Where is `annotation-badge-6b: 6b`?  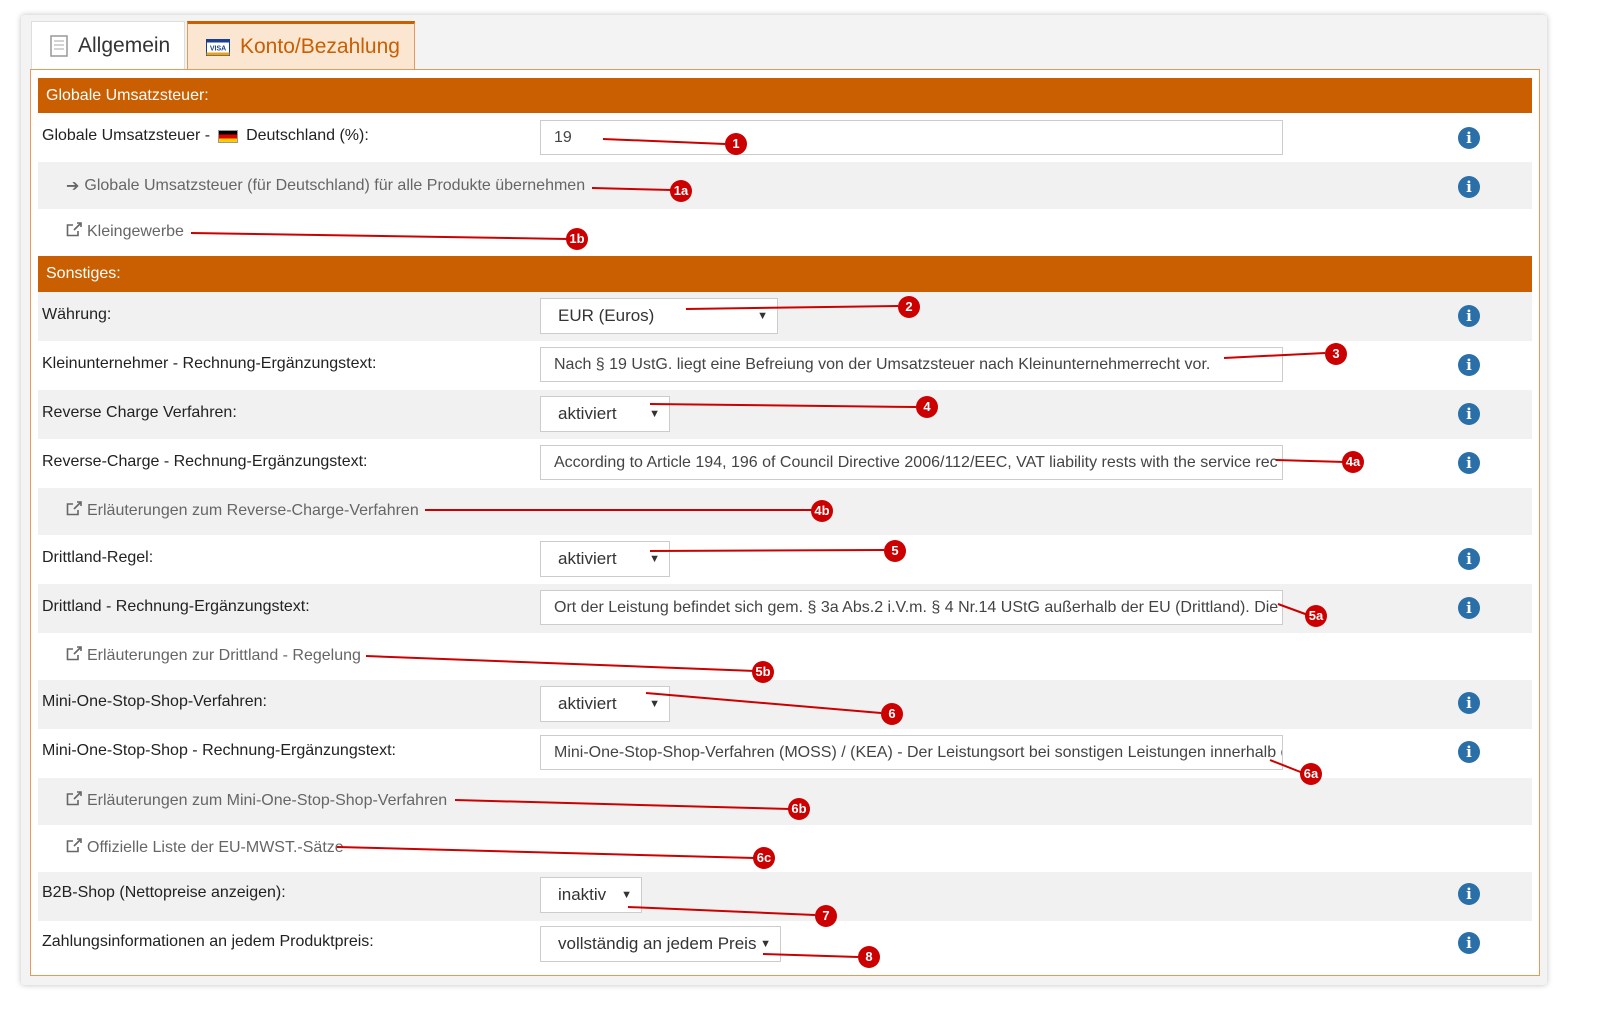 annotation-badge-6b: 6b is located at coordinates (799, 809).